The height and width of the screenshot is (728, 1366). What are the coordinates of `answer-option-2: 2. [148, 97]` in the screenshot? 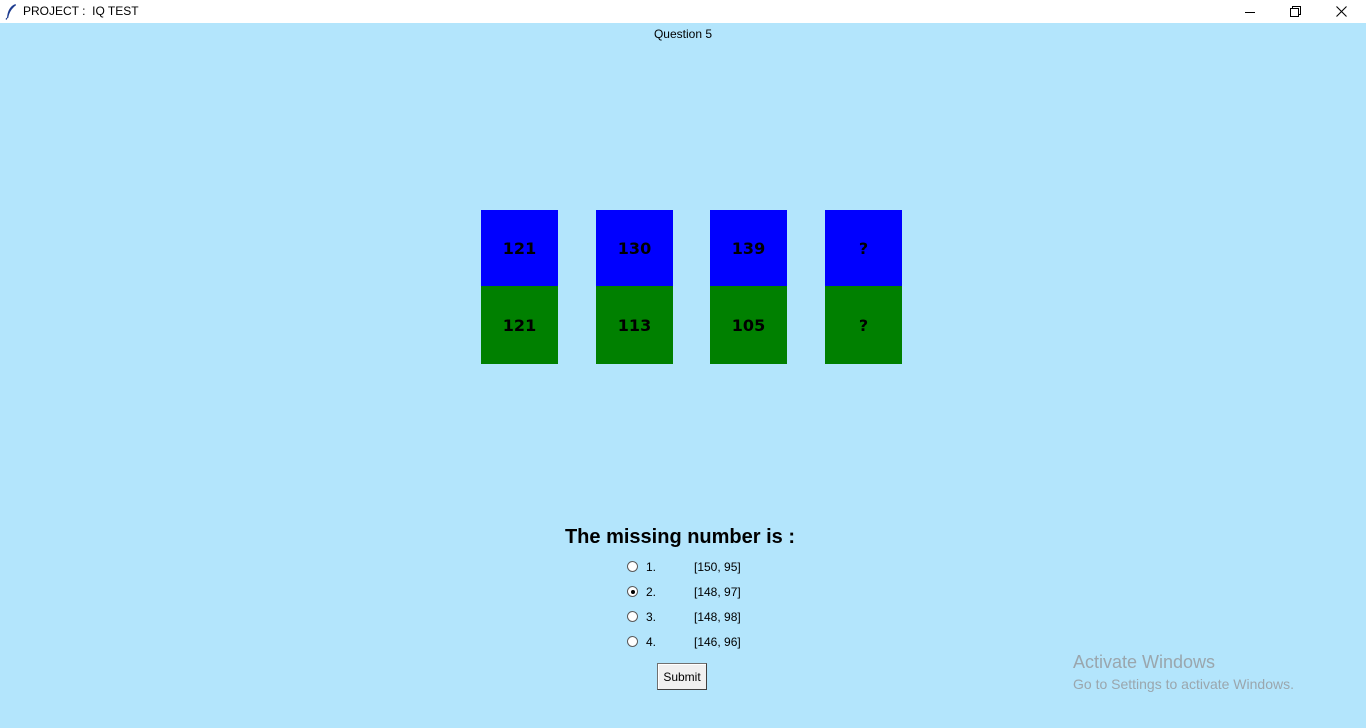 It's located at (697, 593).